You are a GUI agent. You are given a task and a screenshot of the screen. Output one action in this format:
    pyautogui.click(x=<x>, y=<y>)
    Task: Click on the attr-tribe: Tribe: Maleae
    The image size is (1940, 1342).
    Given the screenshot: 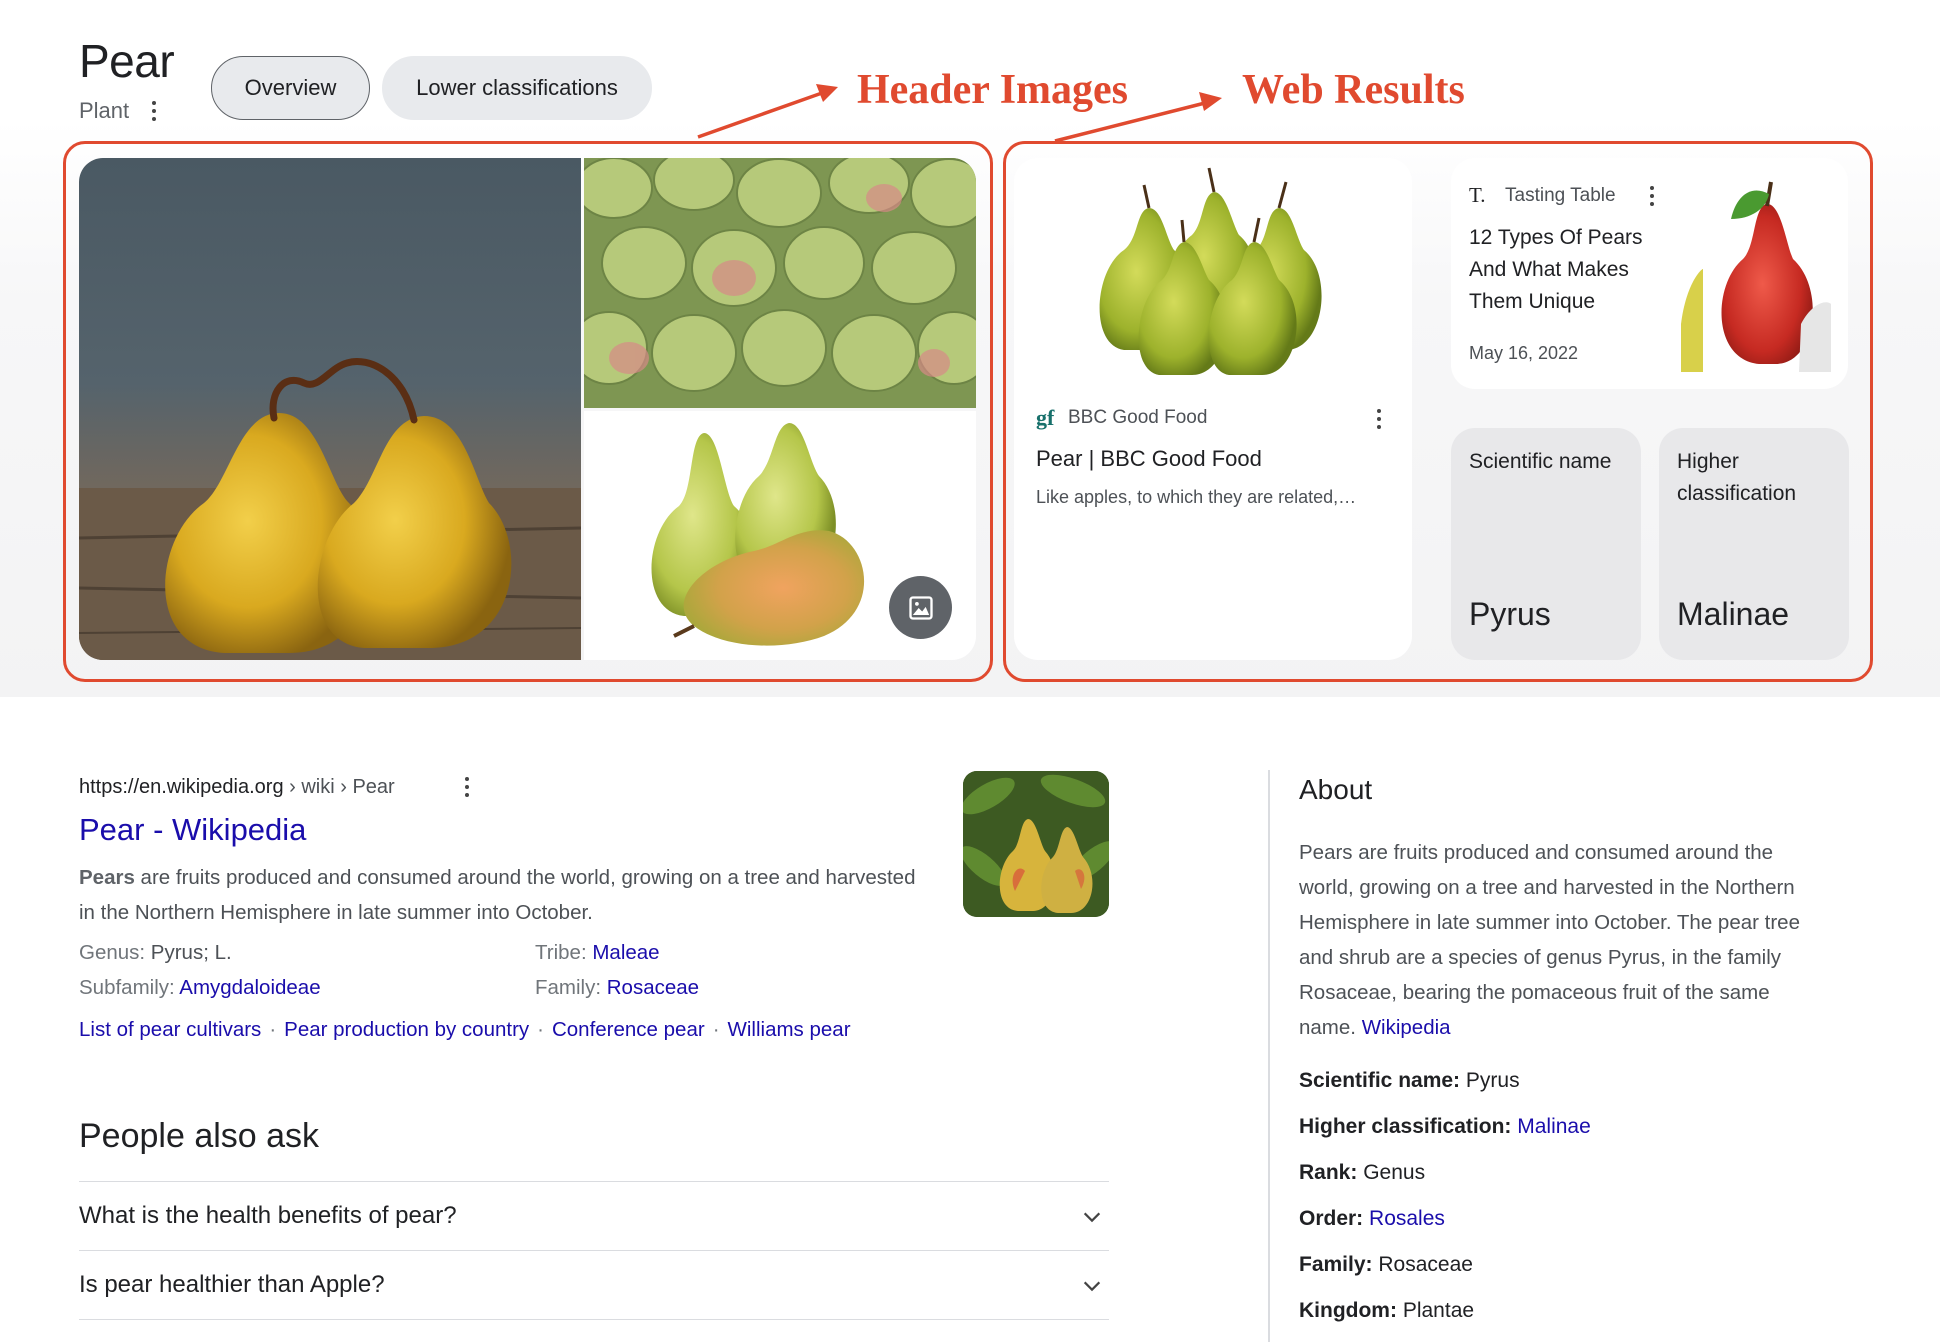 What is the action you would take?
    pyautogui.click(x=597, y=953)
    